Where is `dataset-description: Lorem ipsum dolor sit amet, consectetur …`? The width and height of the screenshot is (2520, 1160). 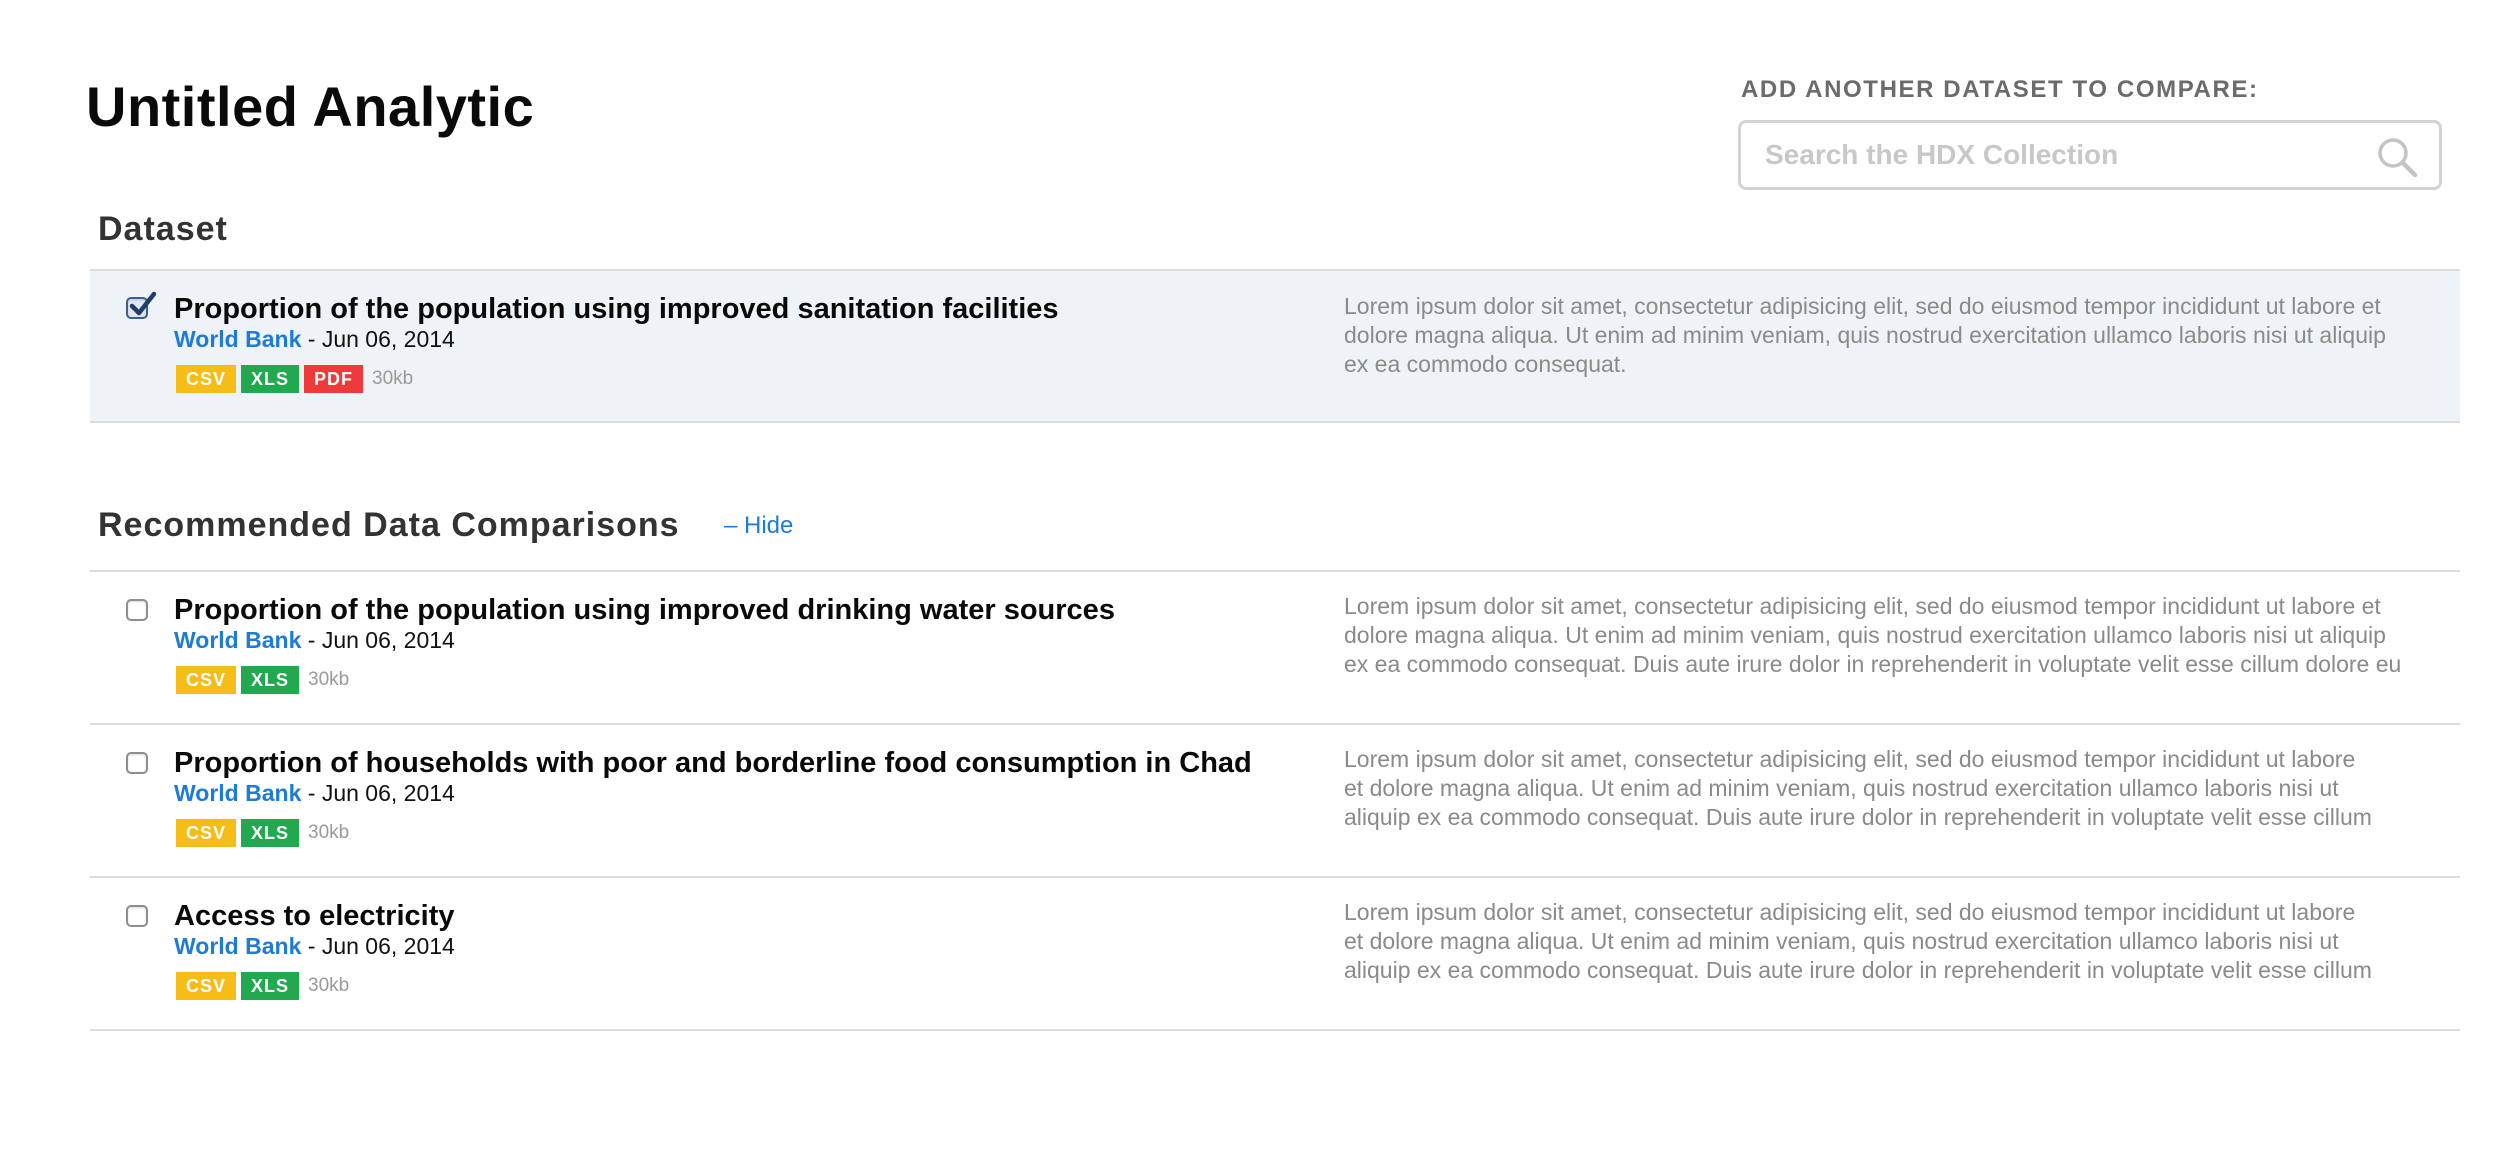
dataset-description: Lorem ipsum dolor sit amet, consectetur … is located at coordinates (1865, 335).